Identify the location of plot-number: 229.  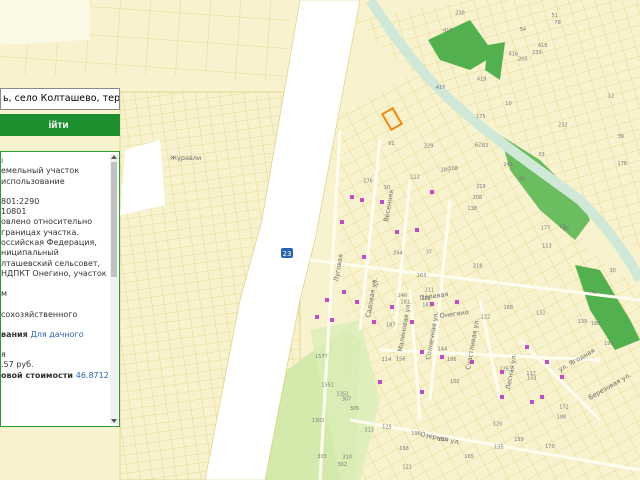
(429, 146).